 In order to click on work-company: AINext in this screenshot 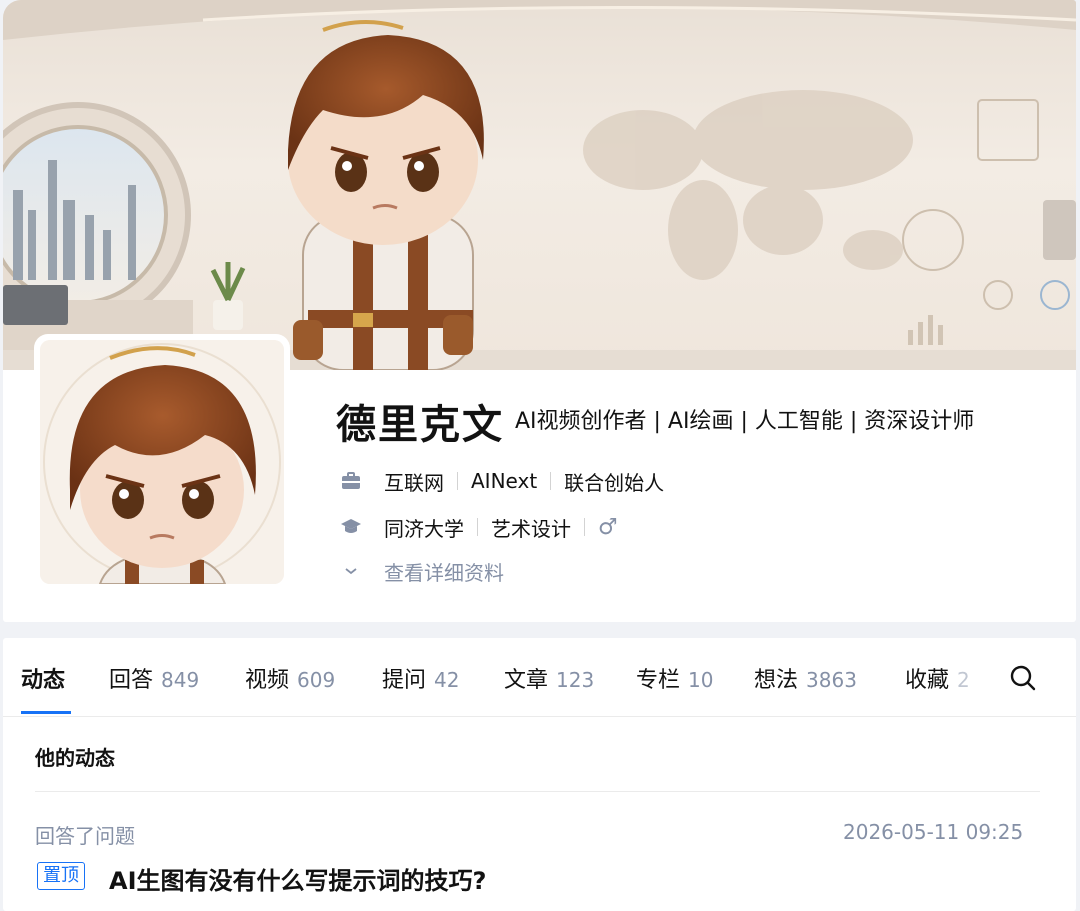, I will do `click(504, 481)`.